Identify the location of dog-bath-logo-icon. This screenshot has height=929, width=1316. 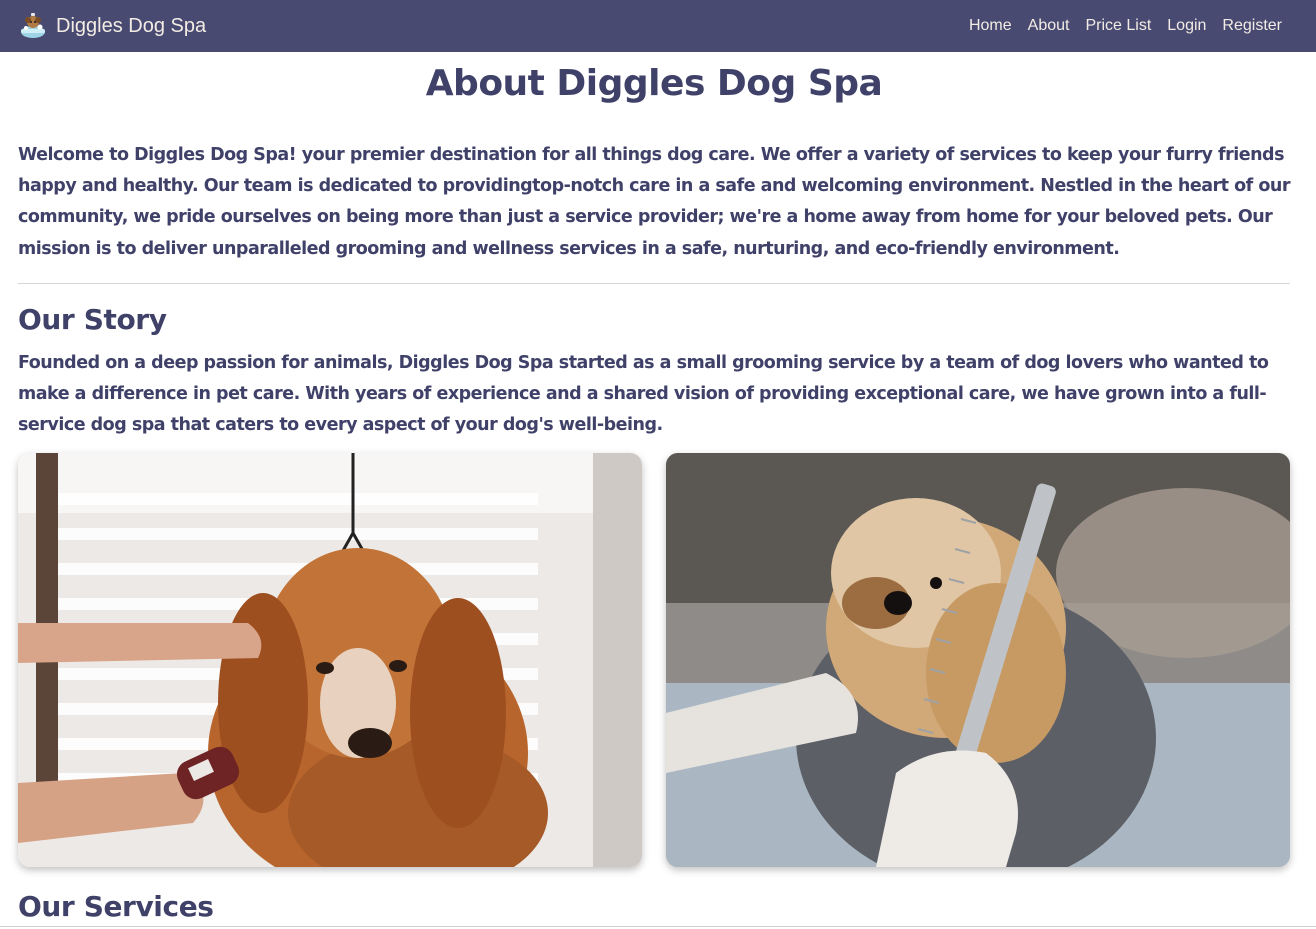
(33, 25).